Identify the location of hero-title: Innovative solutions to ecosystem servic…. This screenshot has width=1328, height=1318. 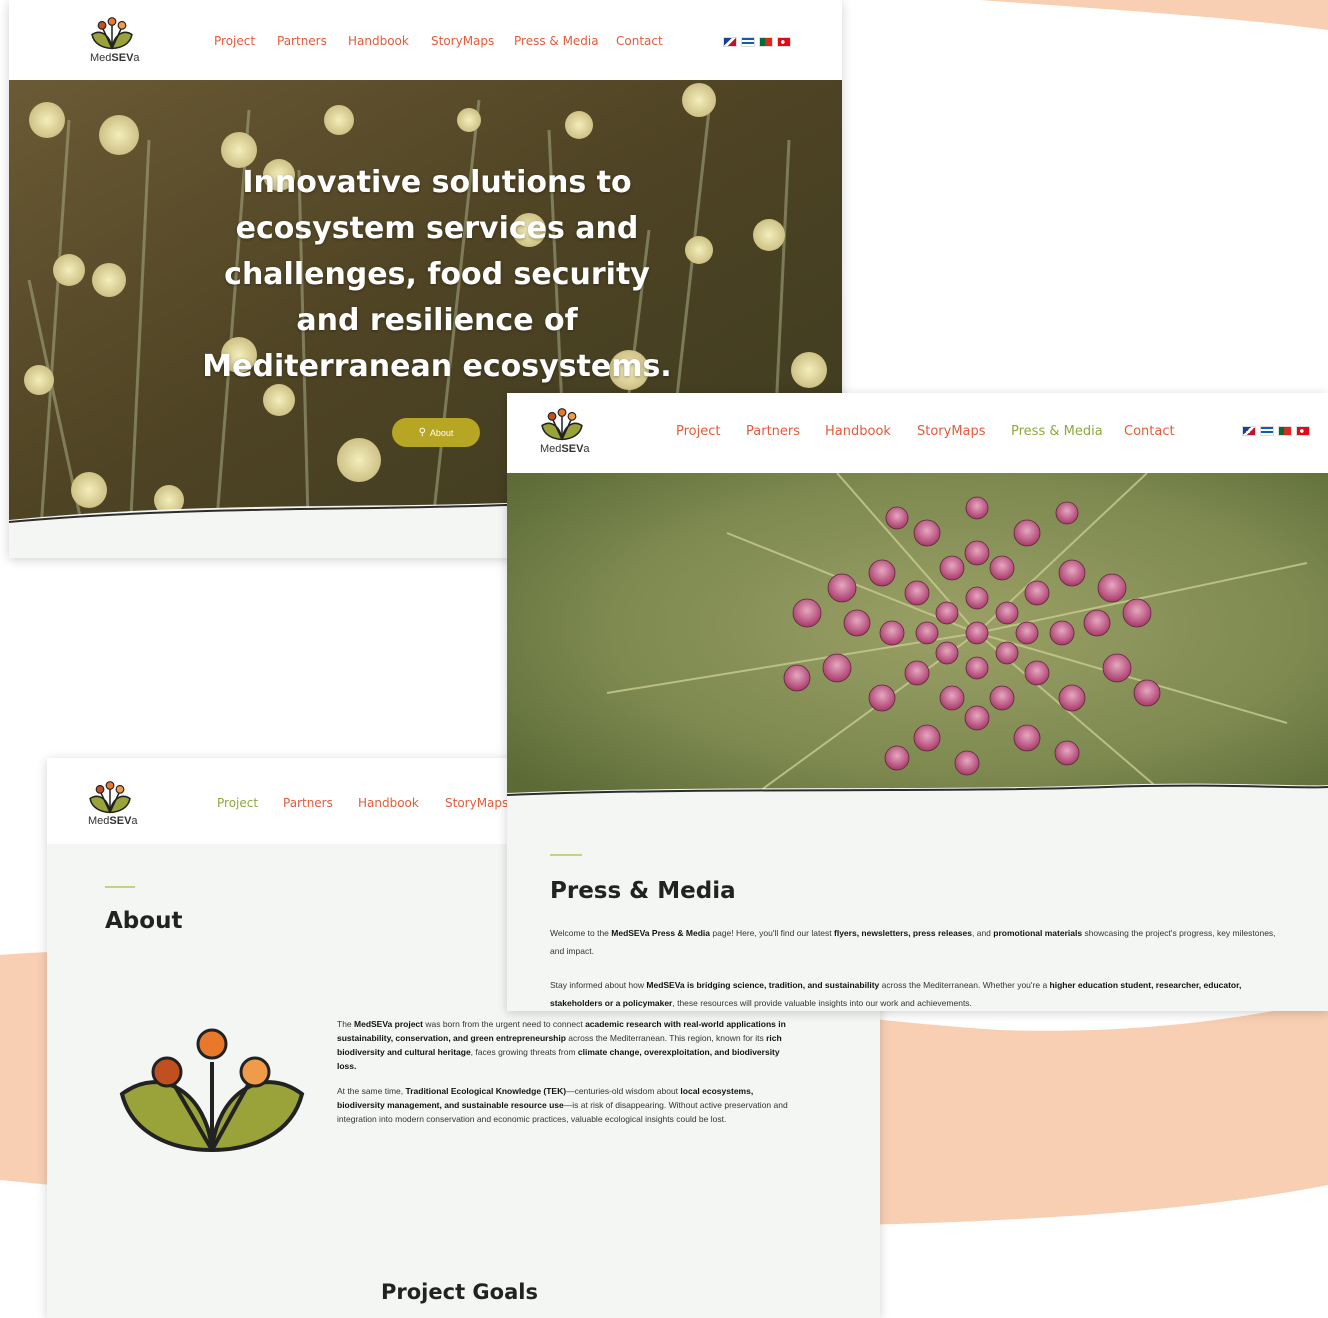
(437, 274).